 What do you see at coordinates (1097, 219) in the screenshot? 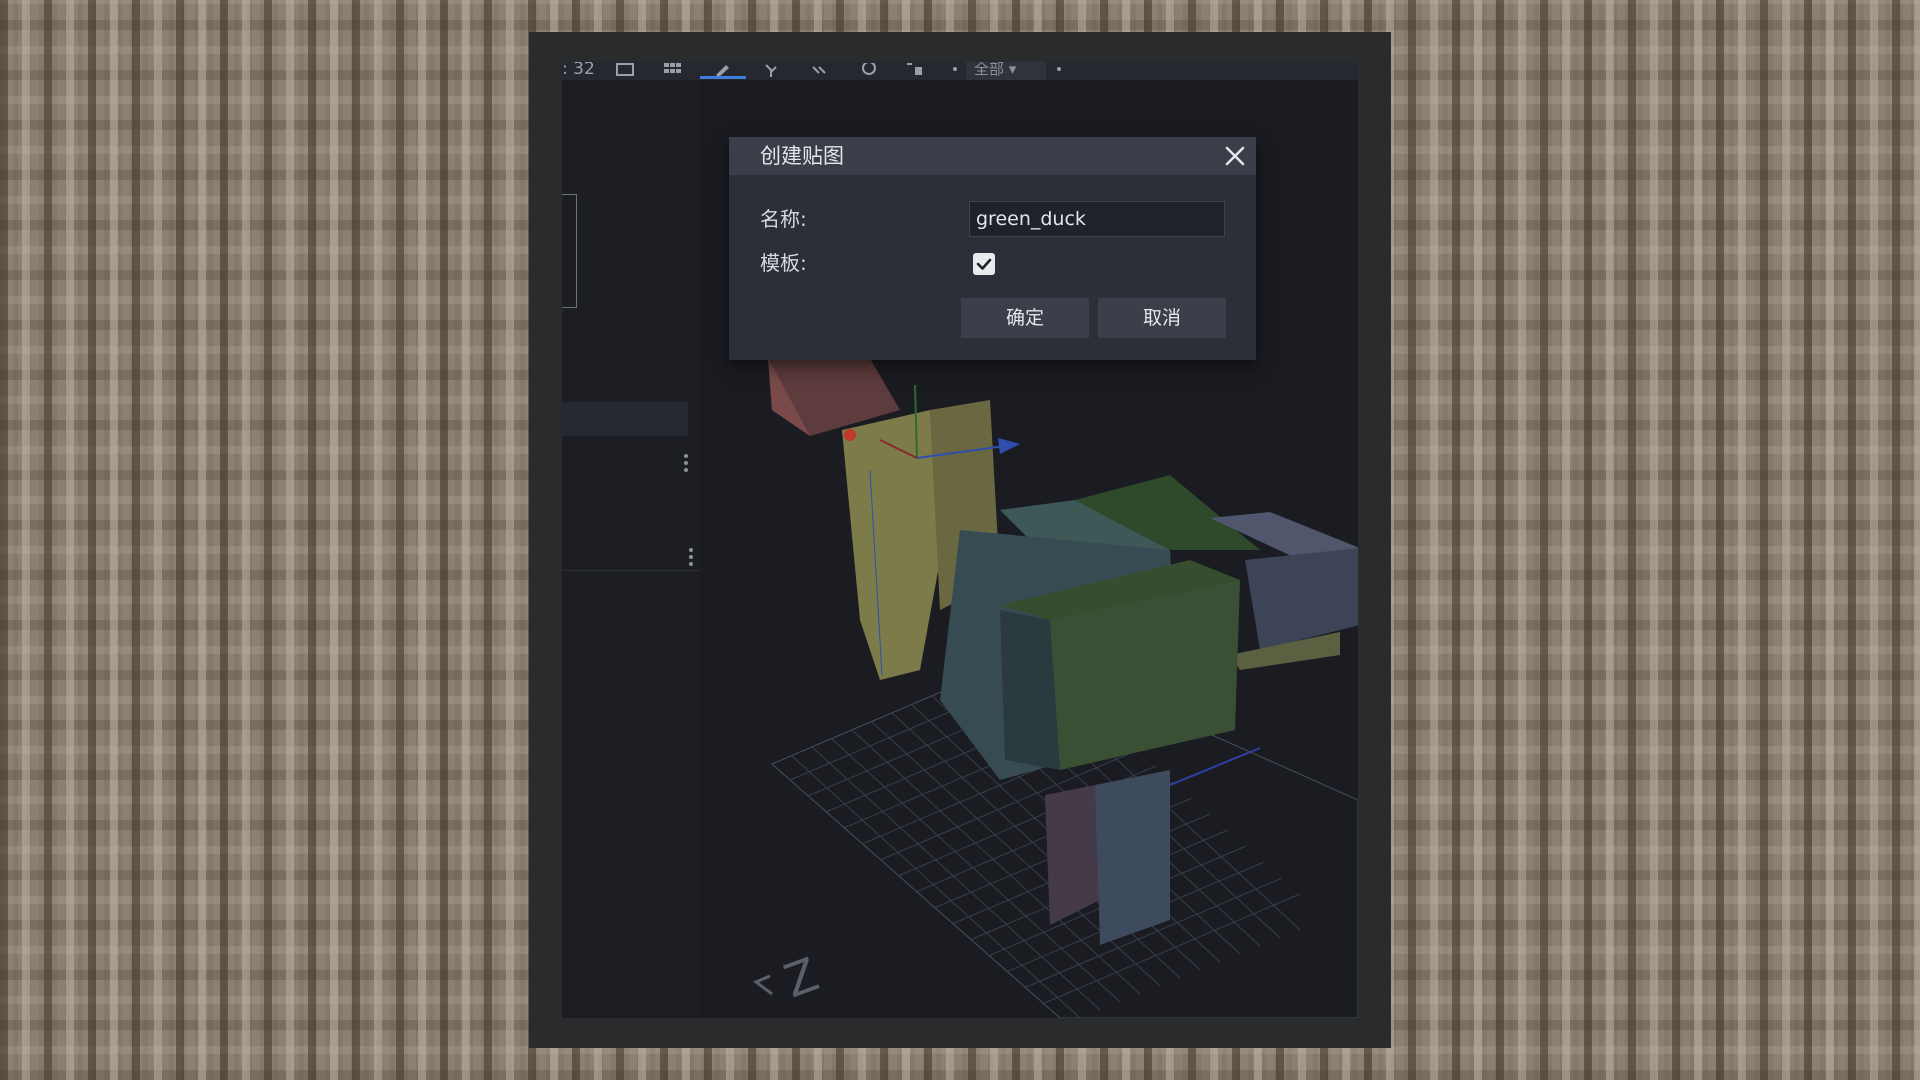
I see `name-input` at bounding box center [1097, 219].